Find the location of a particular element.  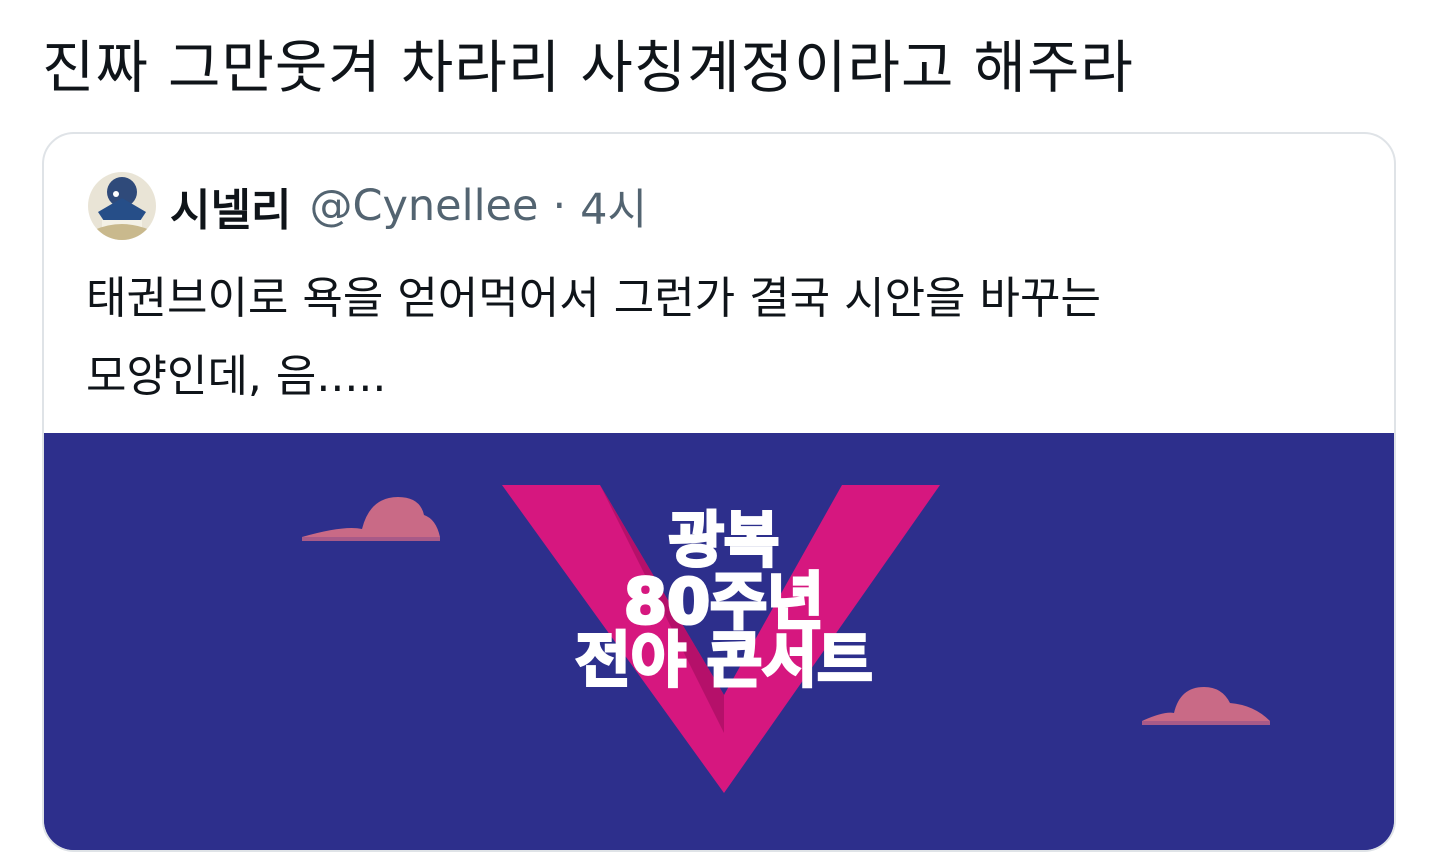

tweet-timestamp: 4시 is located at coordinates (613, 206).